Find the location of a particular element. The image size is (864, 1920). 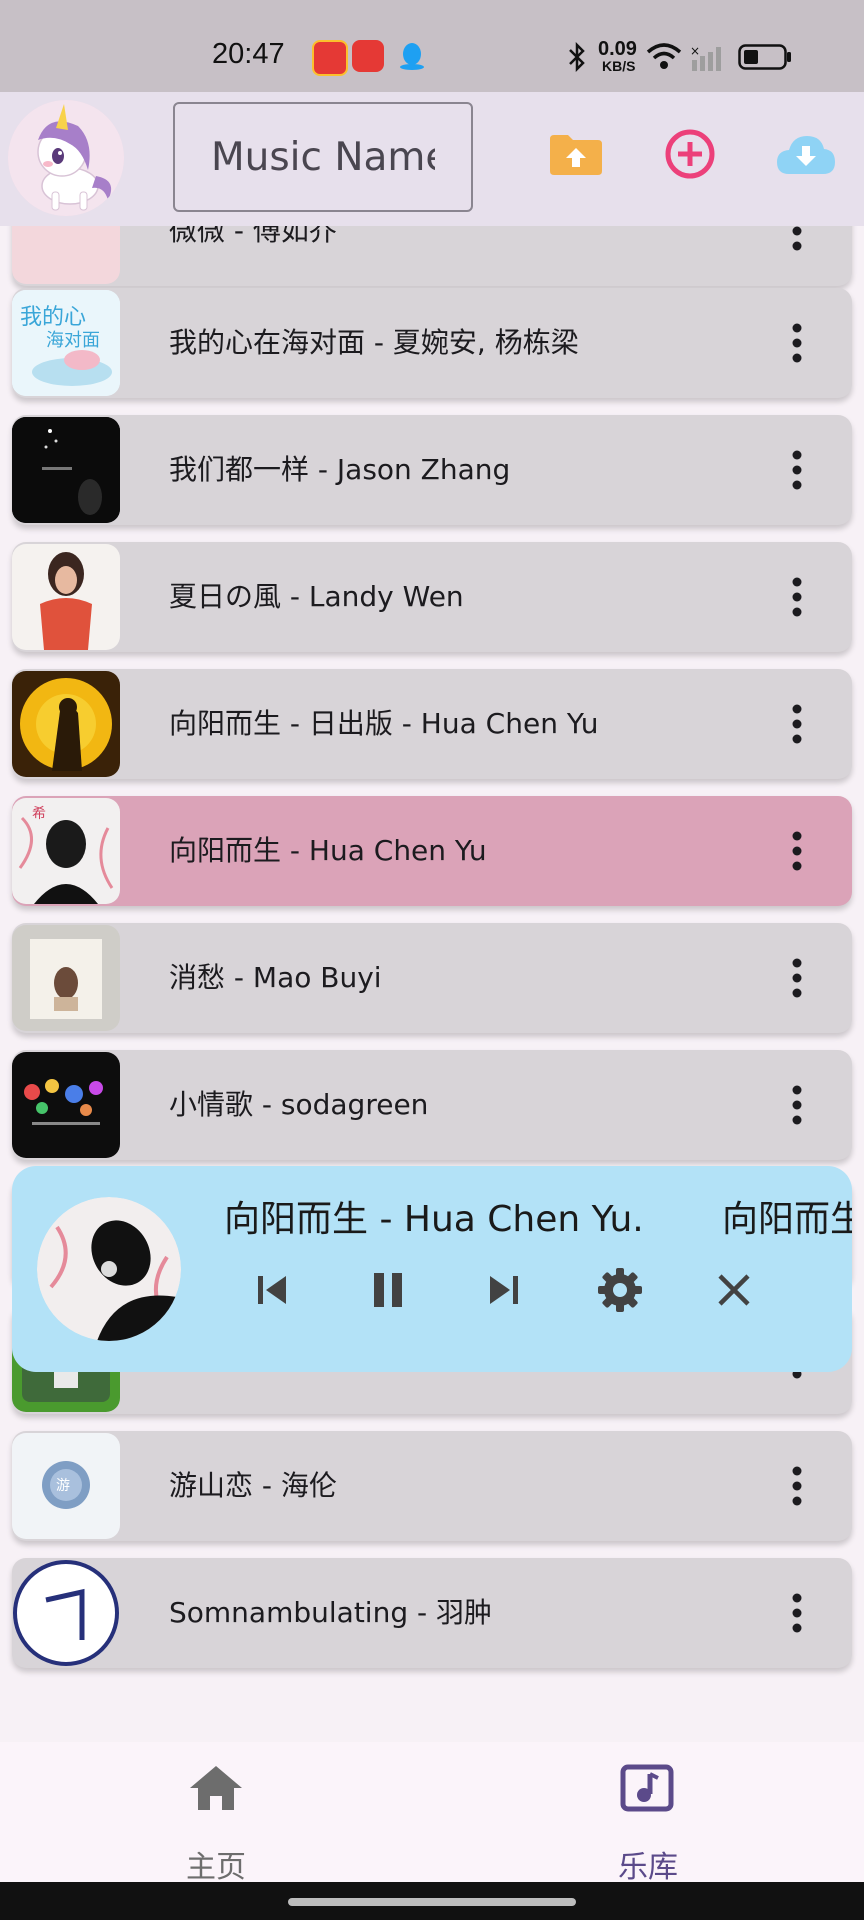

song-title: 游山恋 - 海伦 is located at coordinates (253, 1485).